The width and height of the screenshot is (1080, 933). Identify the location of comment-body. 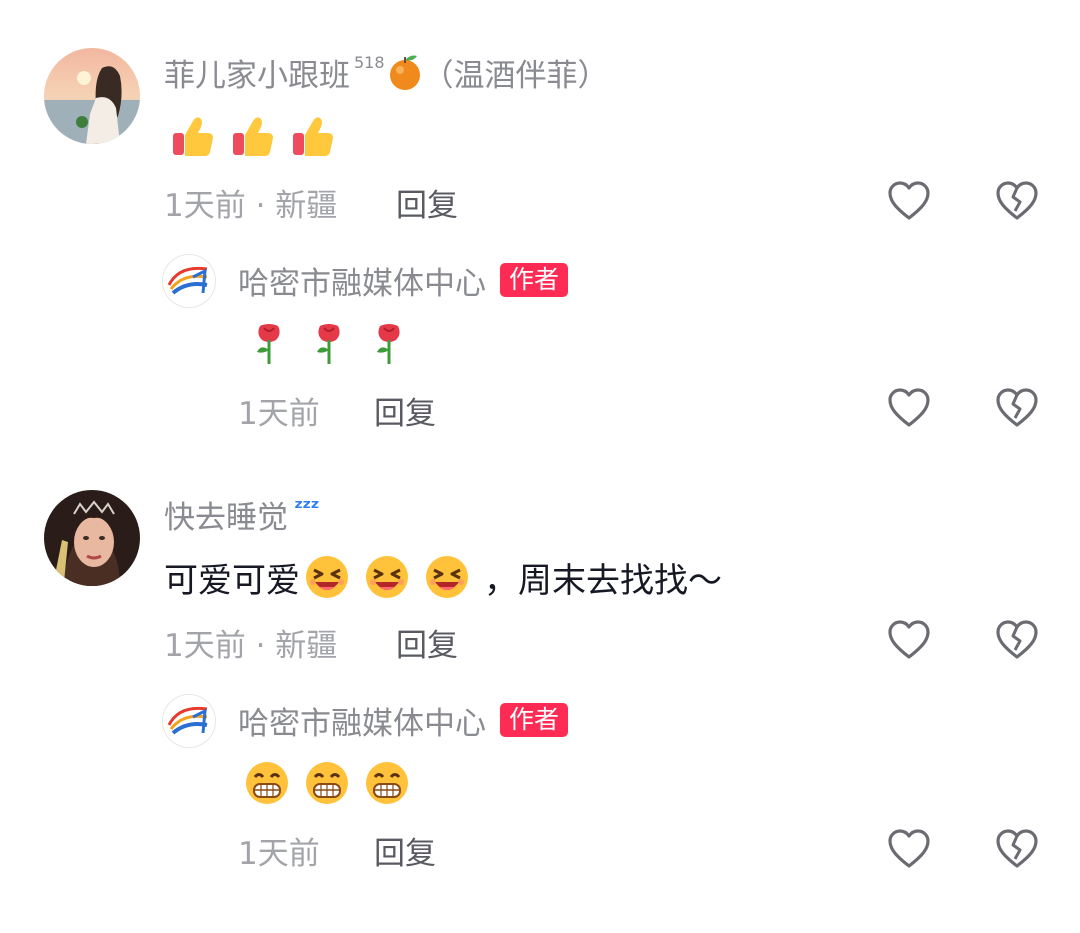
(260, 136).